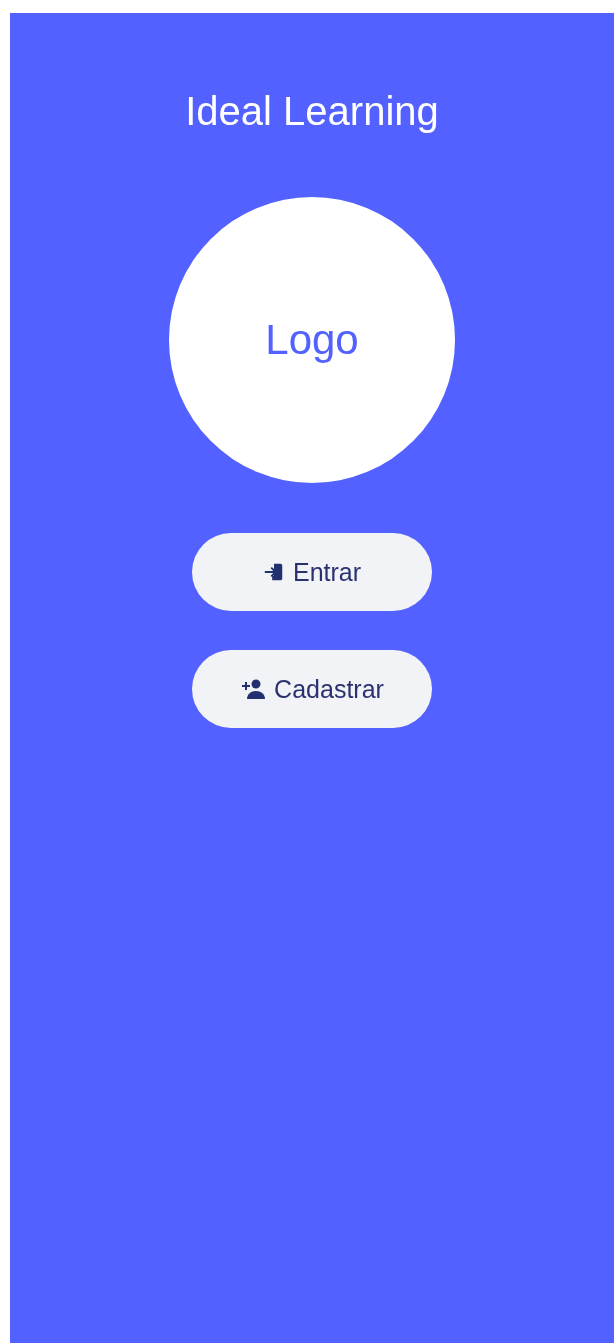 The image size is (614, 1343). Describe the element at coordinates (312, 572) in the screenshot. I see `login-button: Entrar` at that location.